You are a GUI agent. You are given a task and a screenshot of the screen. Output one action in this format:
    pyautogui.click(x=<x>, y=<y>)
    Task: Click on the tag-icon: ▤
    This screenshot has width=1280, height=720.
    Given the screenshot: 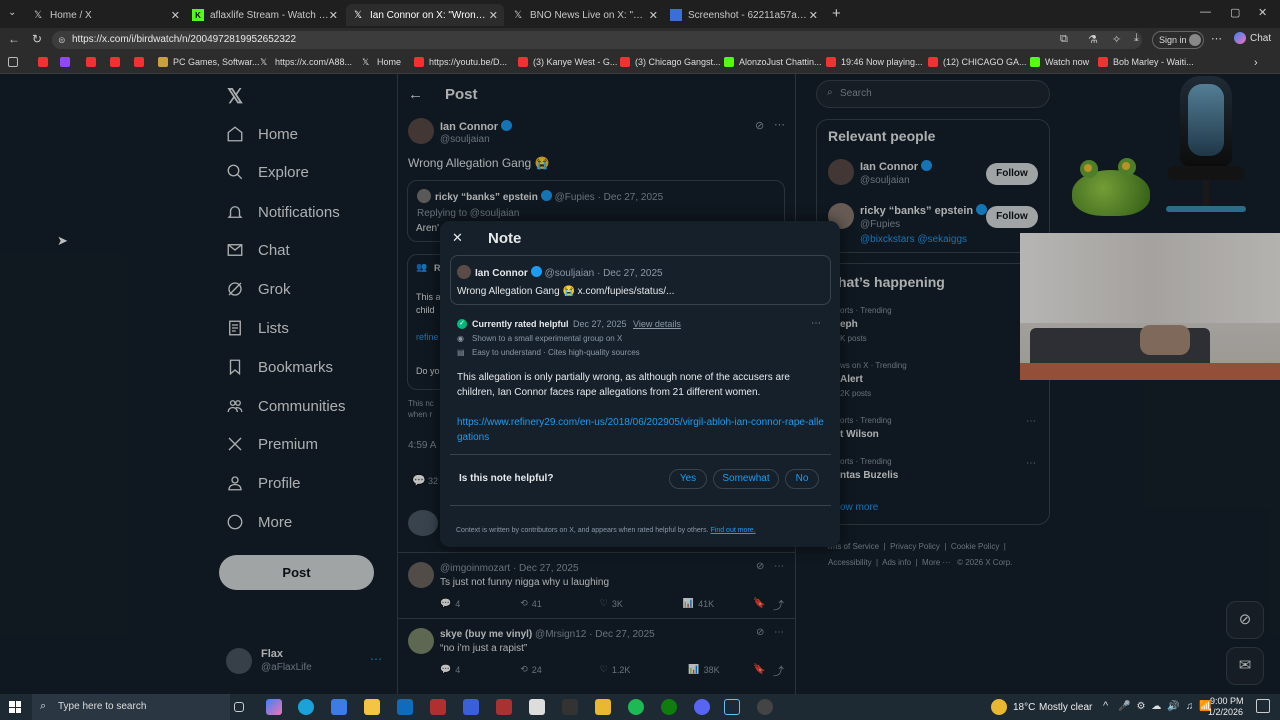 What is the action you would take?
    pyautogui.click(x=461, y=352)
    